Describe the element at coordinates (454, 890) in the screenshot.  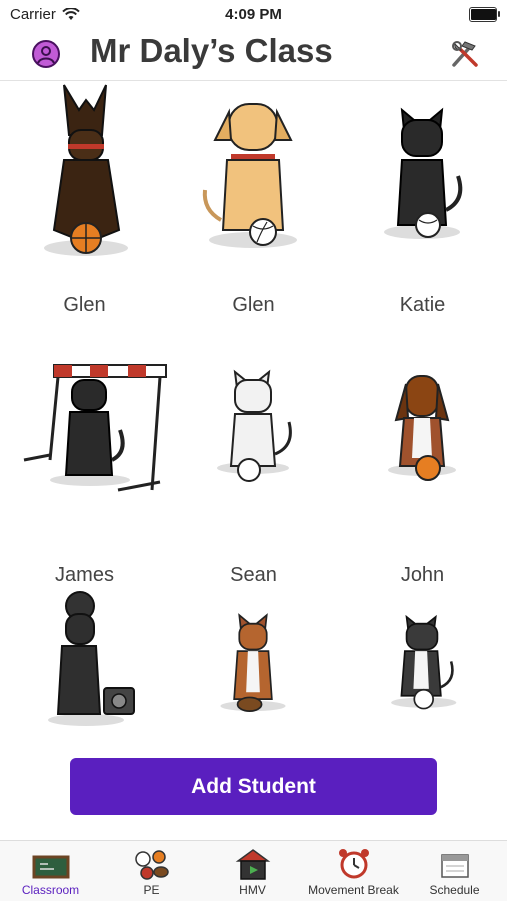
I see `tab-label: Schedule` at that location.